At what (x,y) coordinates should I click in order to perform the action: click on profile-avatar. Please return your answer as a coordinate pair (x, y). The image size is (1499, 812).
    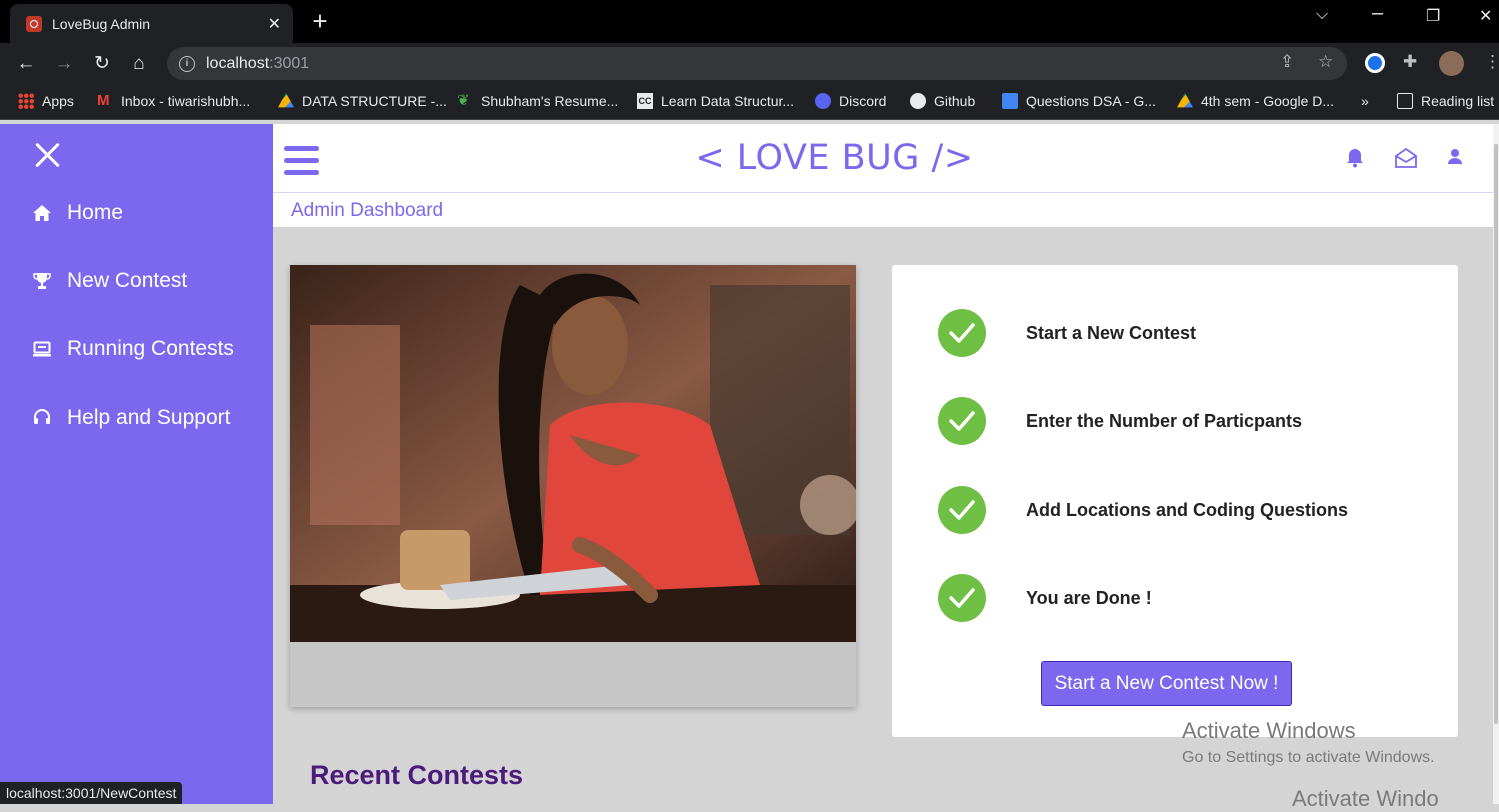
    Looking at the image, I should click on (1451, 63).